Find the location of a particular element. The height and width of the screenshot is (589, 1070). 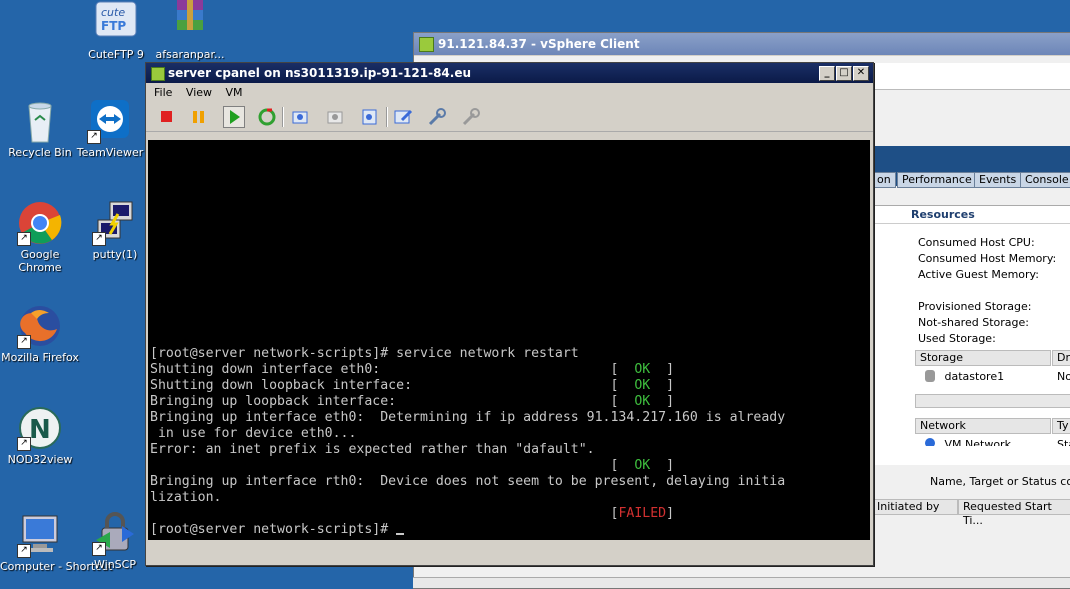

terminal-status: OK is located at coordinates (642, 369).